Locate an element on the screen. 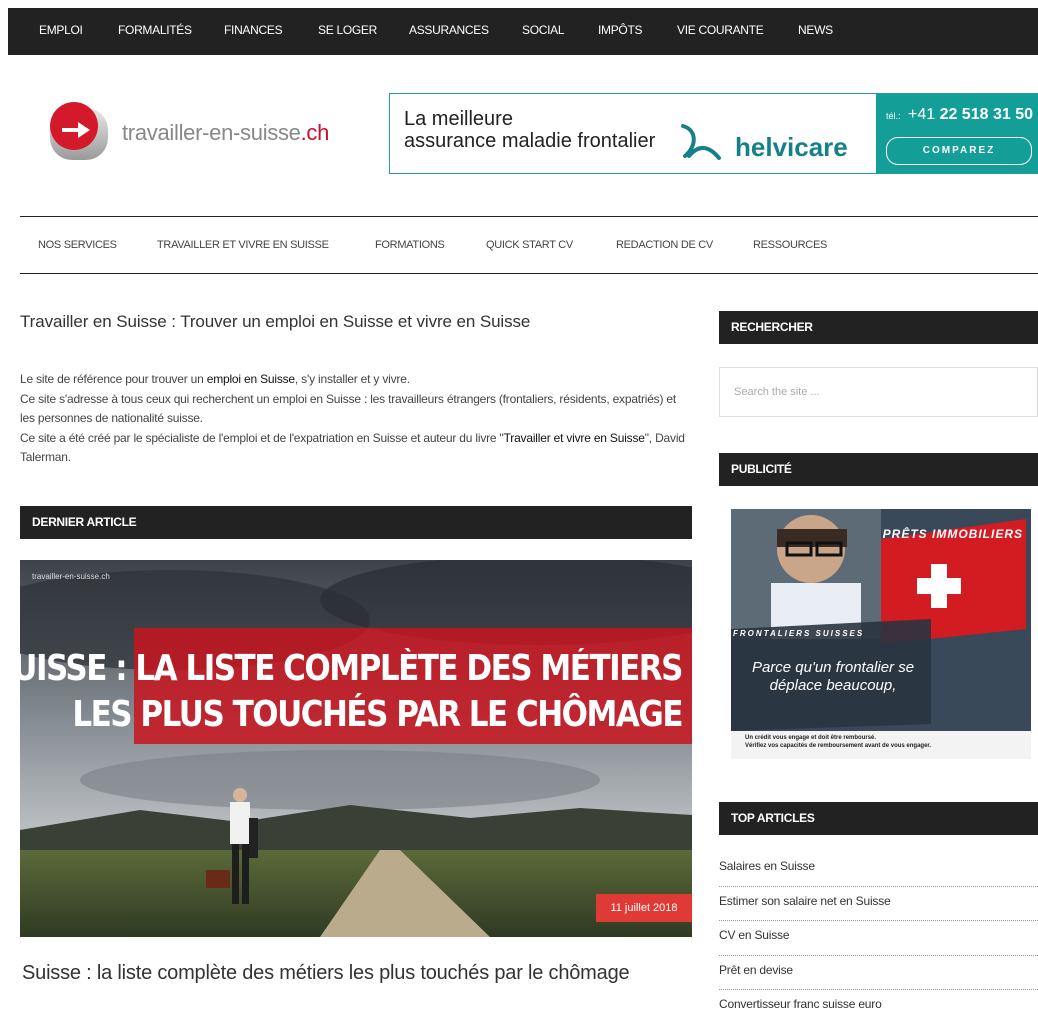  hero-logo-text: travailler-en-suisse.ch is located at coordinates (71, 576).